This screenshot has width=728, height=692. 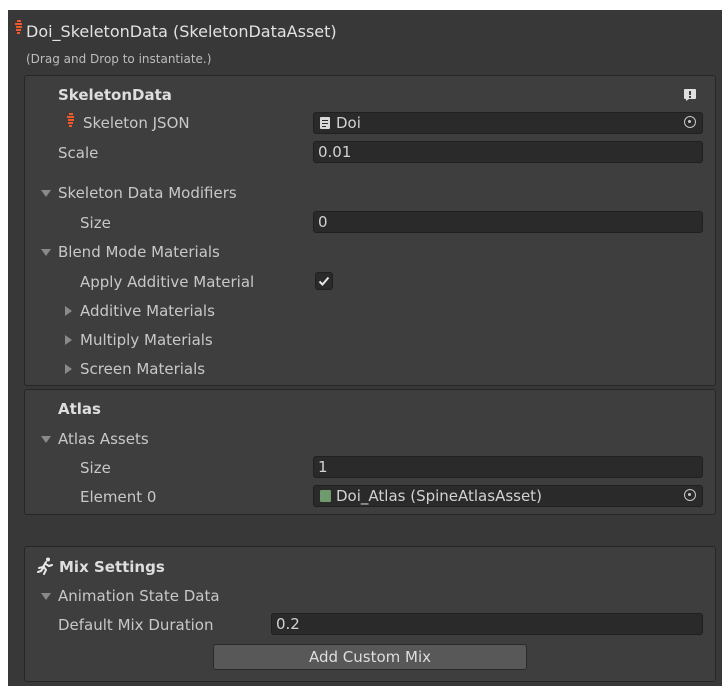 What do you see at coordinates (325, 123) in the screenshot?
I see `text-asset-icon` at bounding box center [325, 123].